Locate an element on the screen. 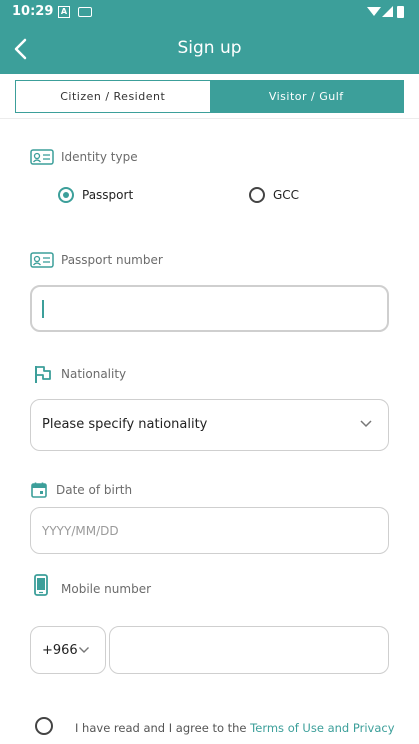 This screenshot has width=419, height=744. radio-gcc: GCC is located at coordinates (274, 195).